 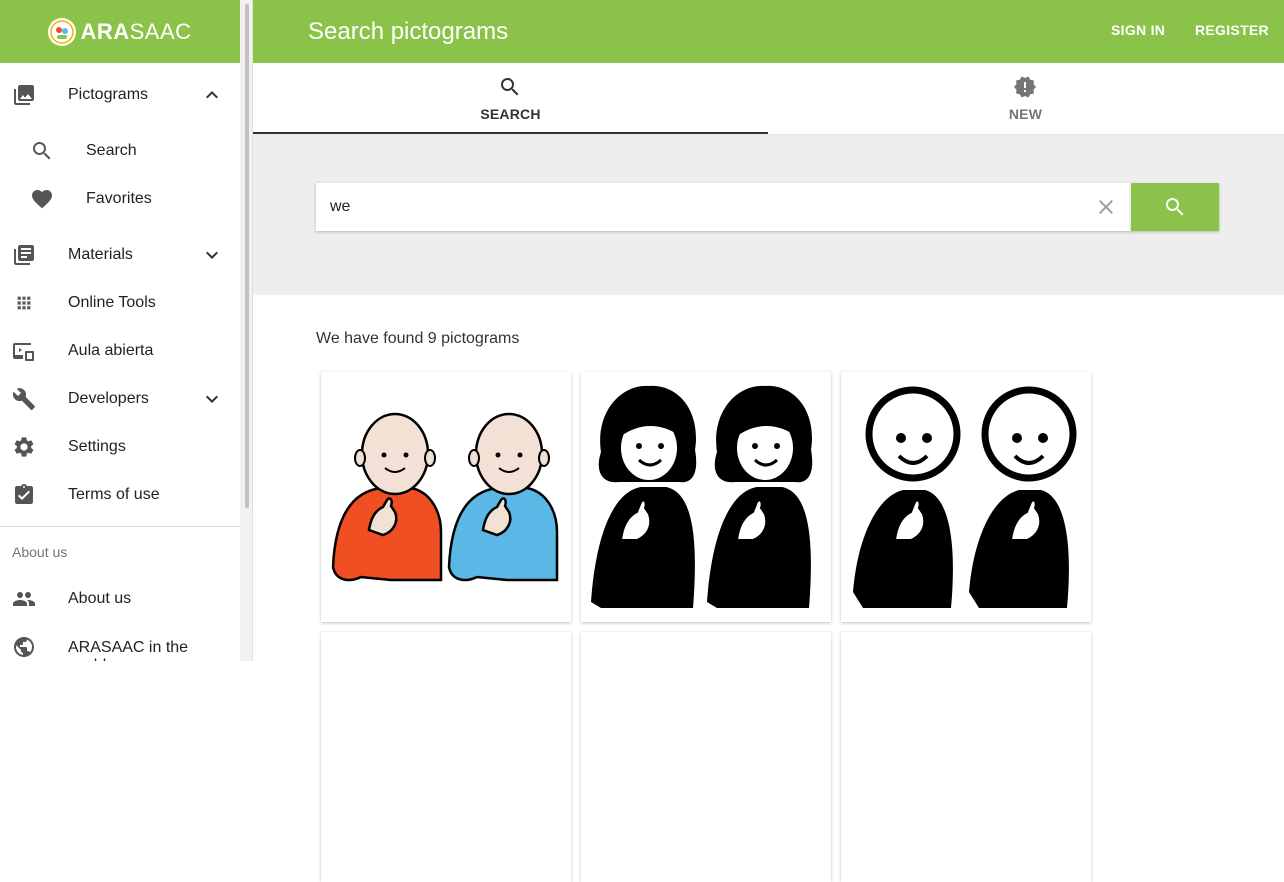 I want to click on section-header-about: About us, so click(x=40, y=552).